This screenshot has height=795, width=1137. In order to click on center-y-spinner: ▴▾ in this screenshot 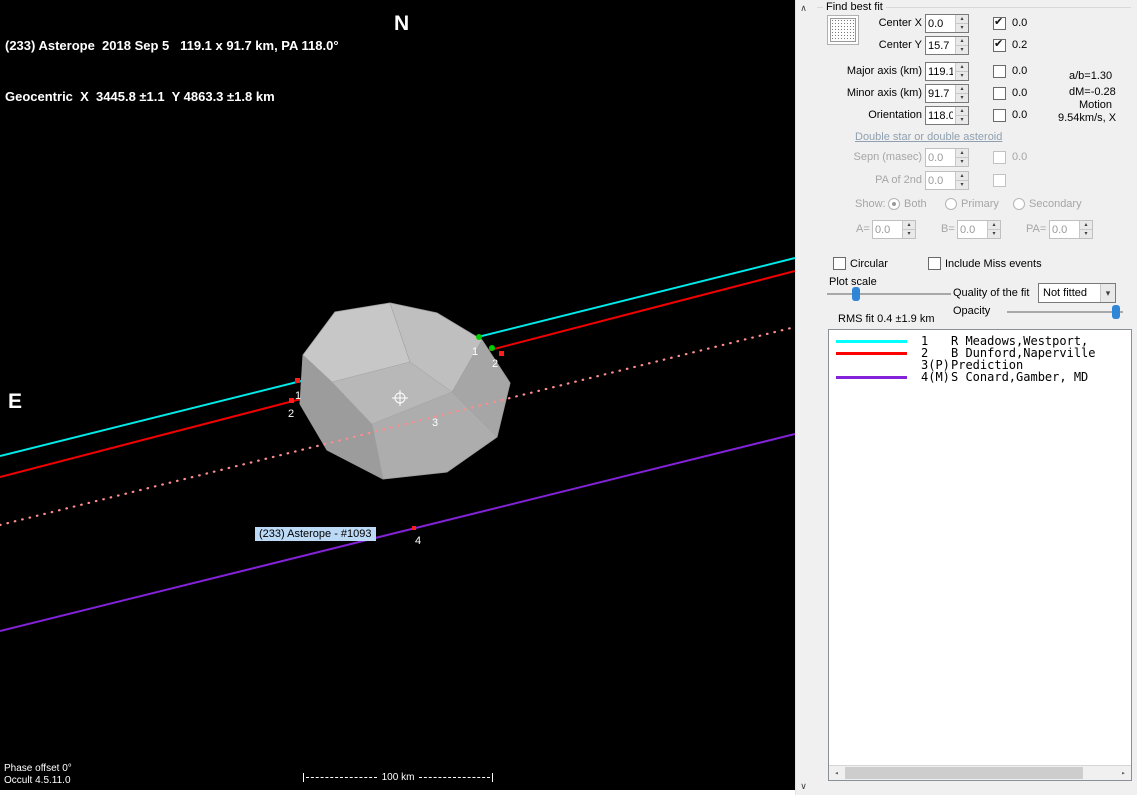, I will do `click(947, 45)`.